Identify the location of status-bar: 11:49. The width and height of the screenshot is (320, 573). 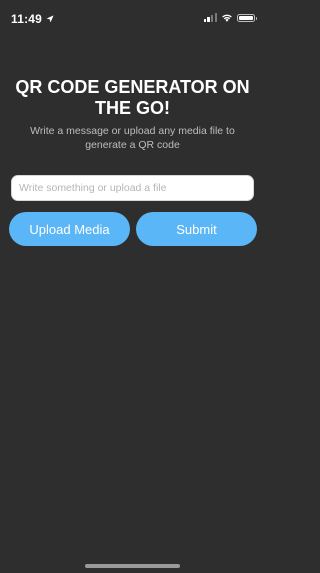
(132, 20).